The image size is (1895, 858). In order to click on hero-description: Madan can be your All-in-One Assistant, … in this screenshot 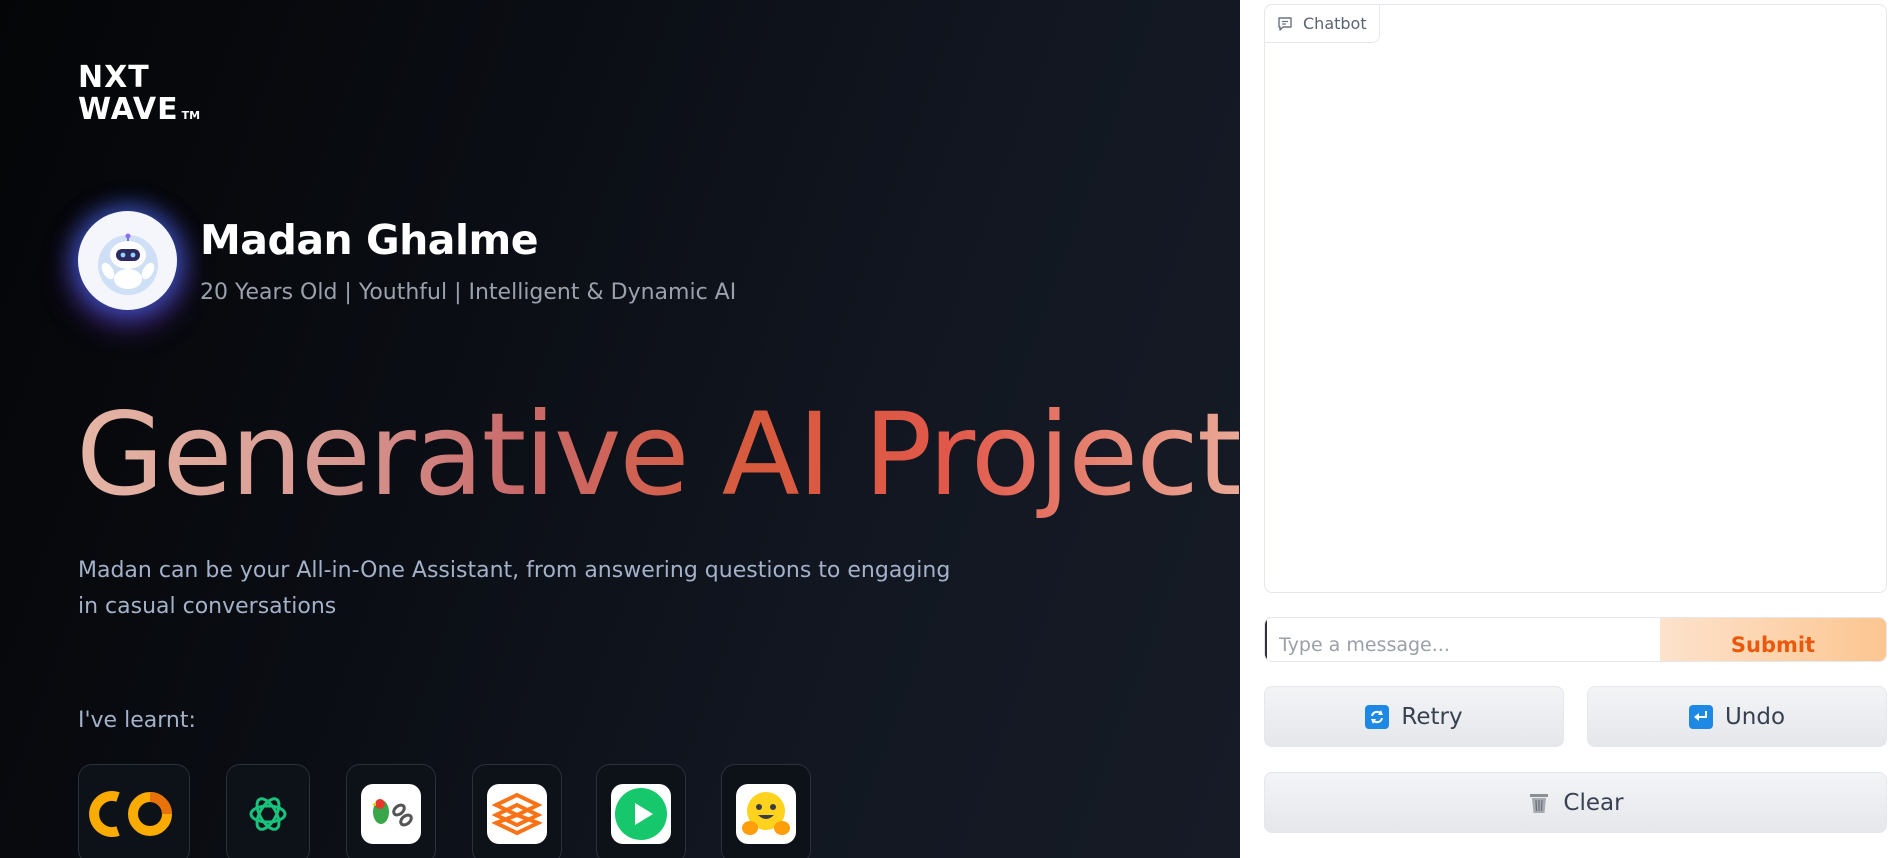, I will do `click(514, 588)`.